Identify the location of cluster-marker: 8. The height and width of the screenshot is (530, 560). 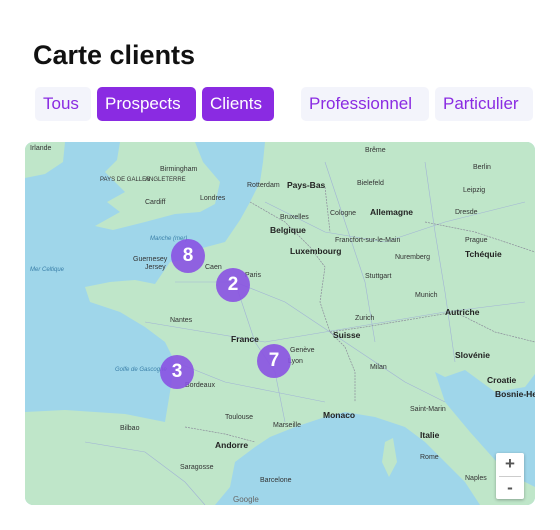
(188, 256).